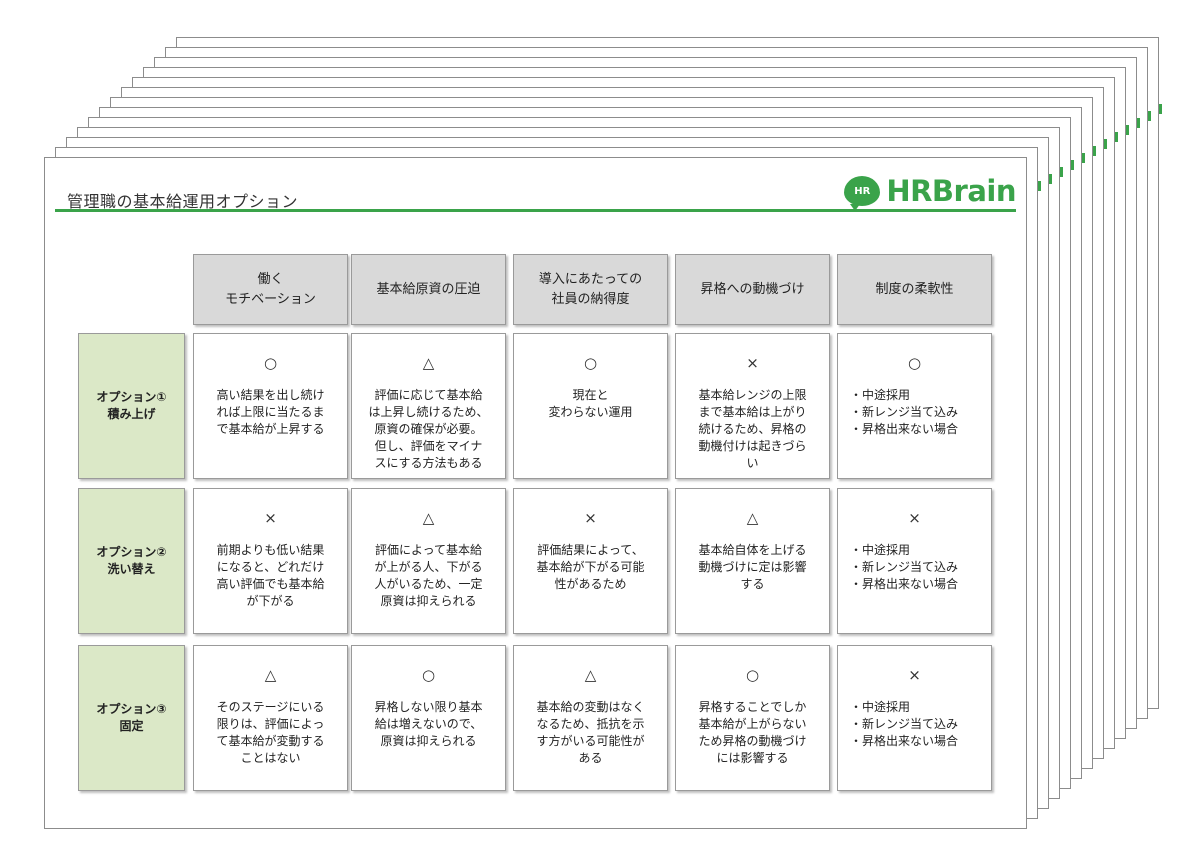 This screenshot has height=857, width=1200. I want to click on cell-text: 評価結果によって、 基本給が下がる可能 性があるため, so click(590, 567).